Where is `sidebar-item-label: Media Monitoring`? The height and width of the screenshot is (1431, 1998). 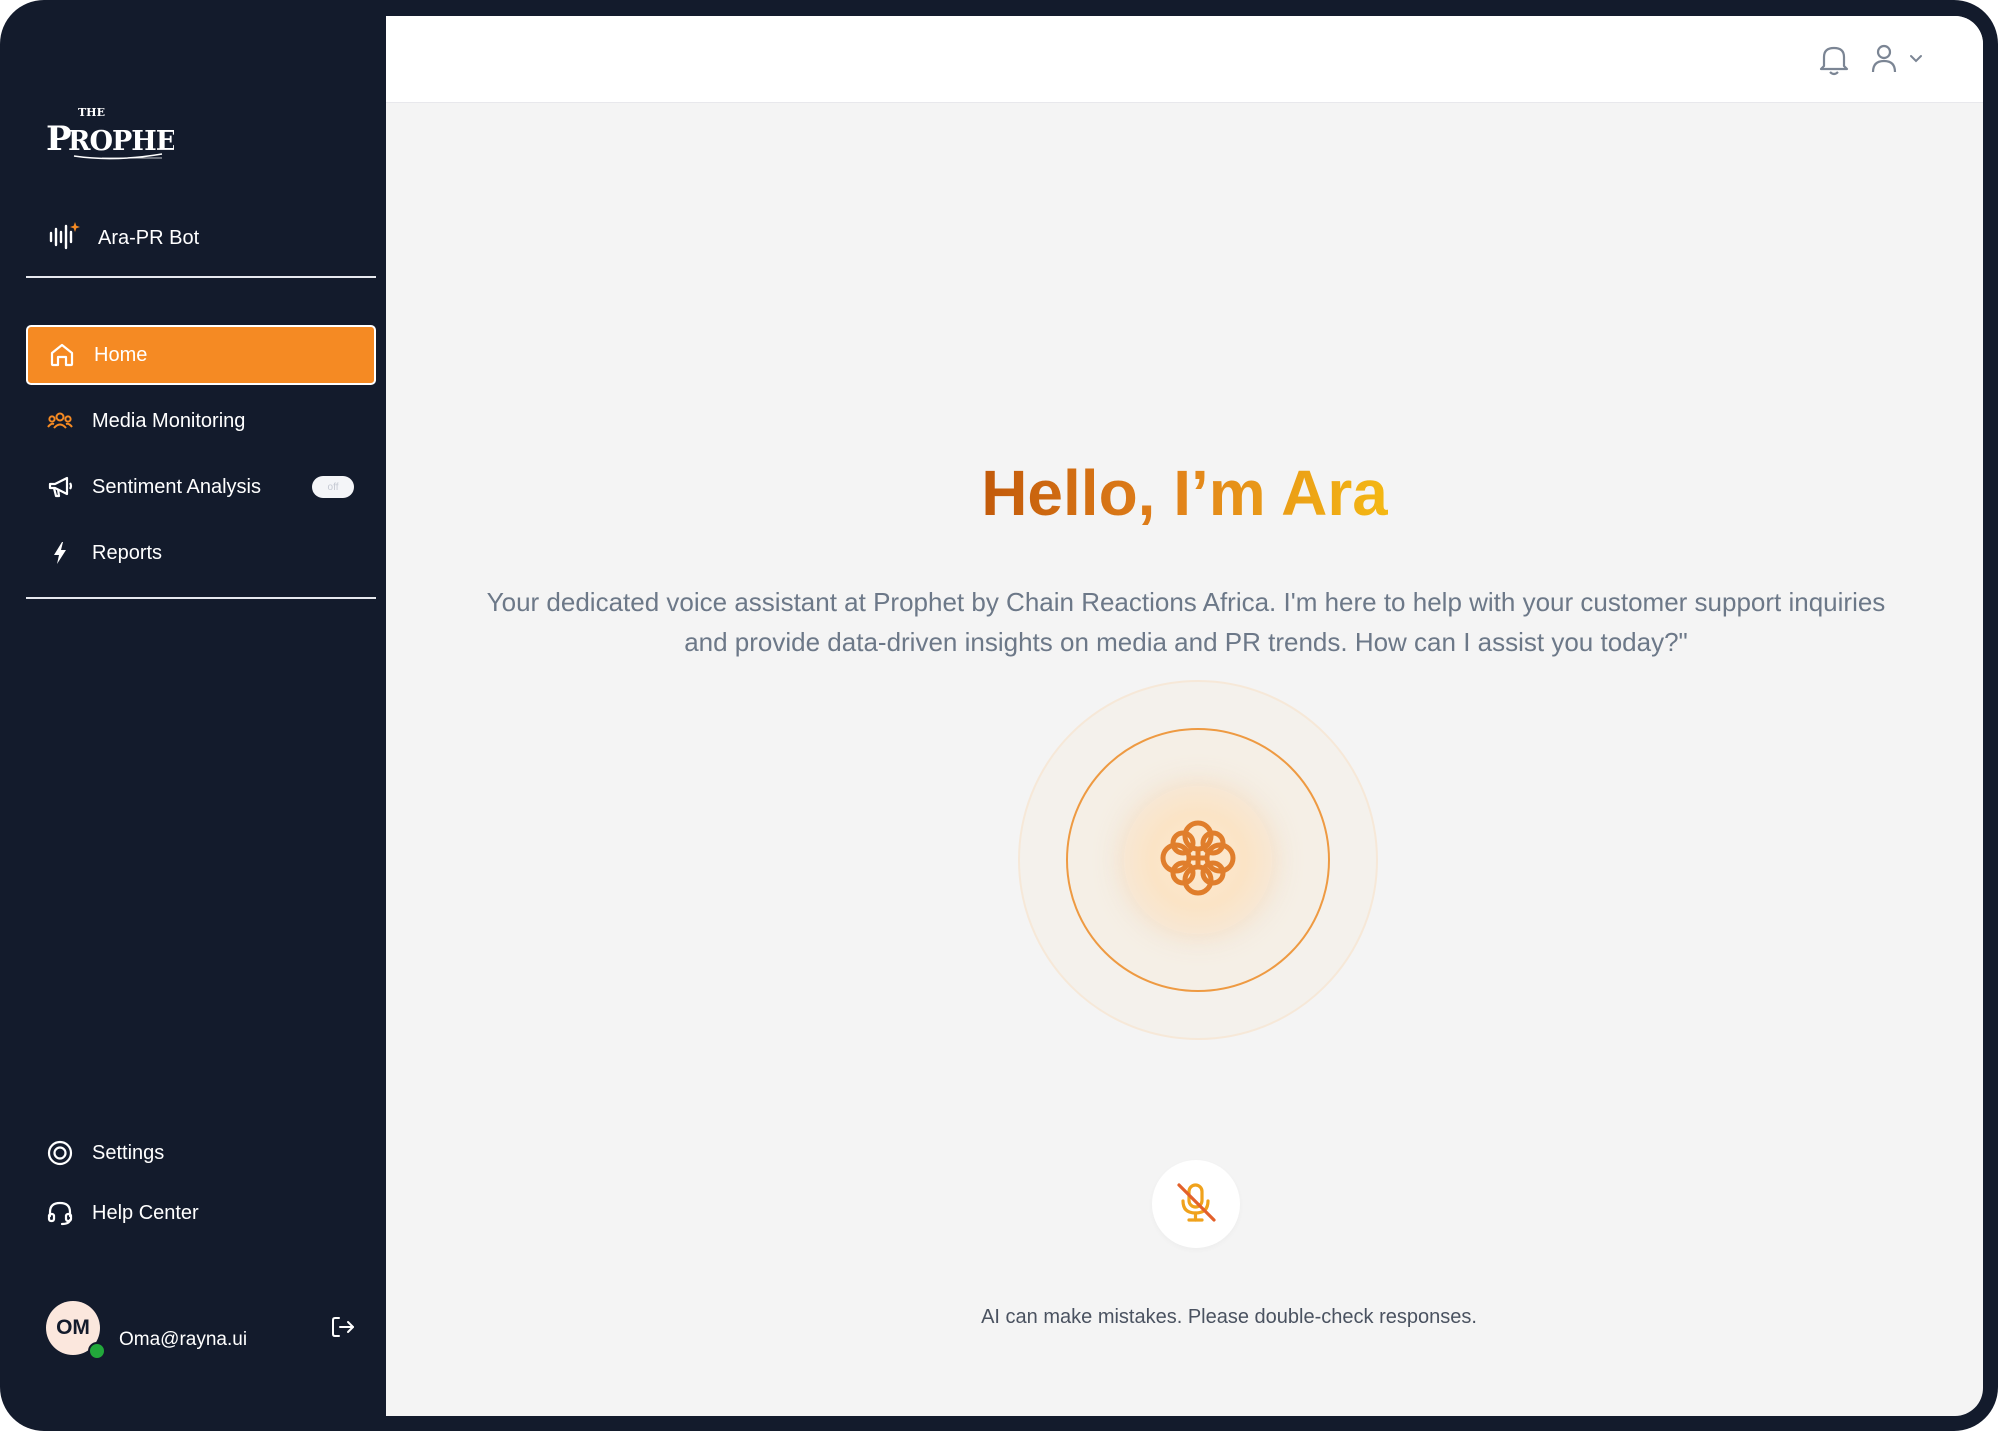
sidebar-item-label: Media Monitoring is located at coordinates (169, 420).